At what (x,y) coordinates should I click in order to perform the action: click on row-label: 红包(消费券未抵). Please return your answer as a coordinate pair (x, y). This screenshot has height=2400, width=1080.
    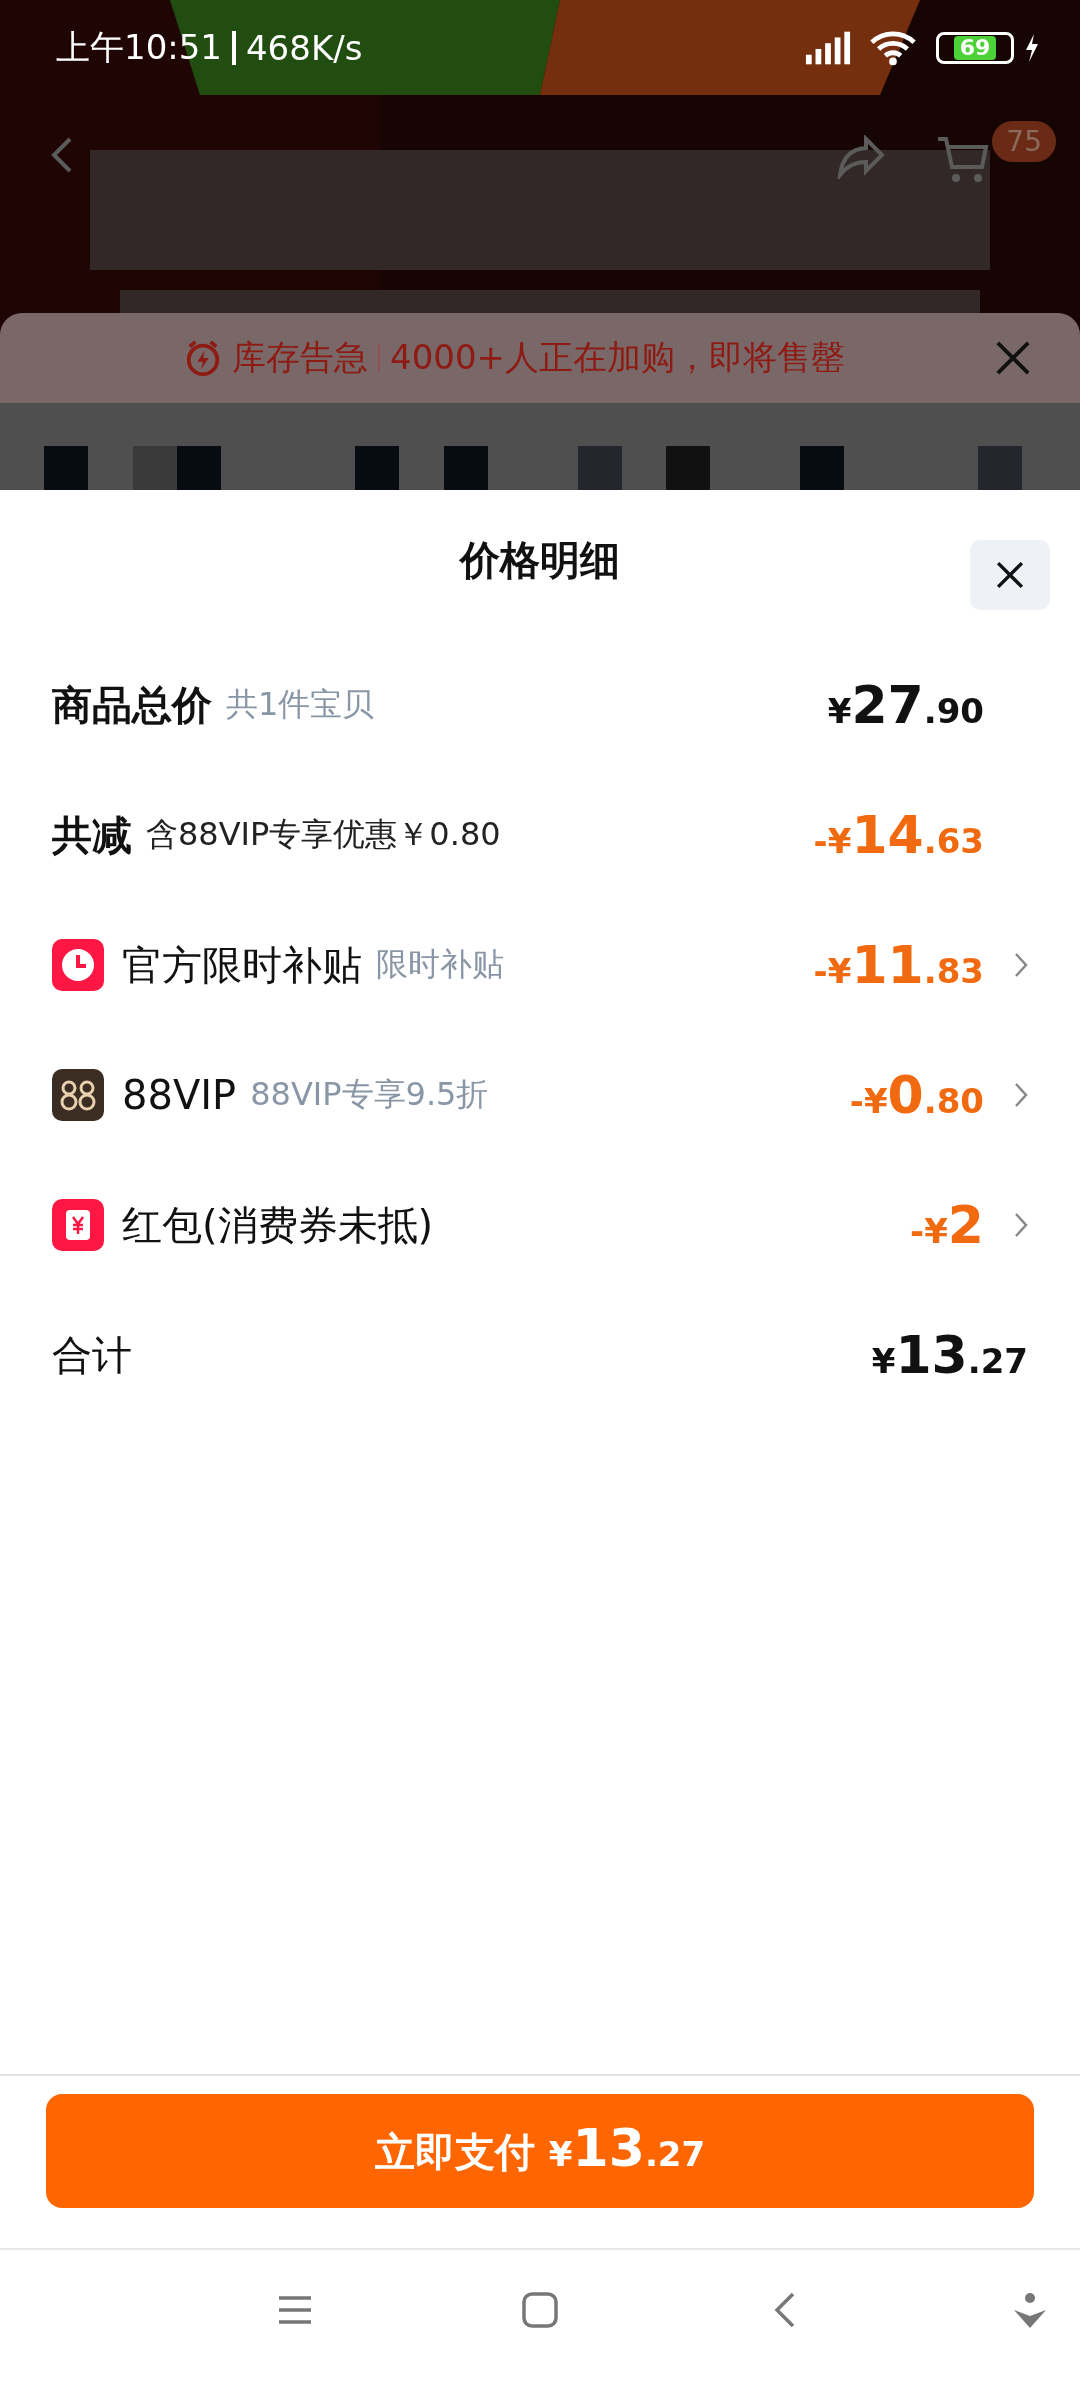
    Looking at the image, I should click on (278, 1225).